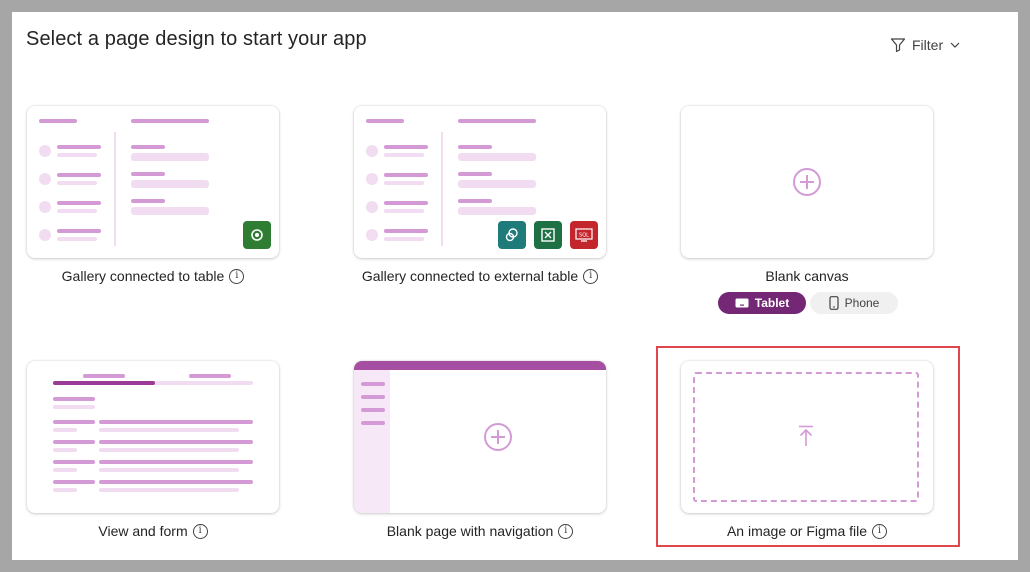  I want to click on card-caption: Gallery connected to external table i, so click(480, 276).